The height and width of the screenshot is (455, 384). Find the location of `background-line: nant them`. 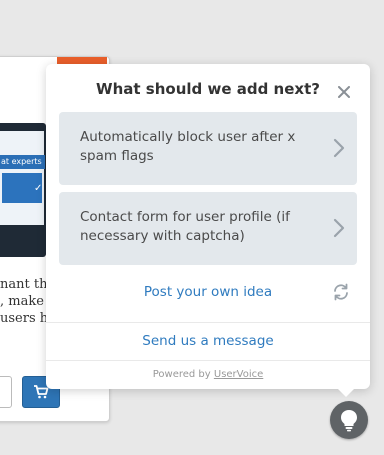

background-line: nant them is located at coordinates (24, 284).